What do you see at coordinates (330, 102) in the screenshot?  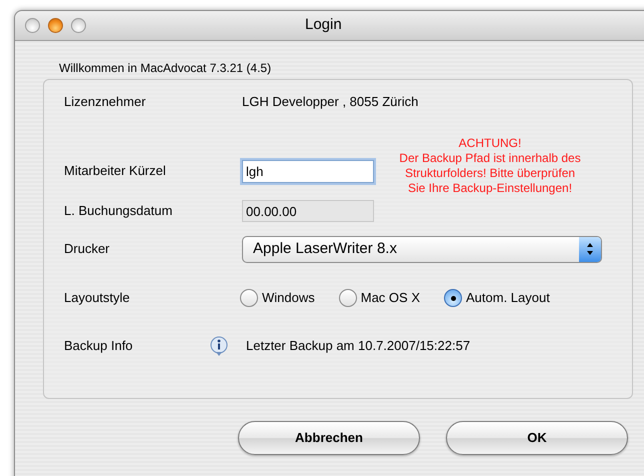 I see `licensee-value: LGH Developper , 8055 Zürich` at bounding box center [330, 102].